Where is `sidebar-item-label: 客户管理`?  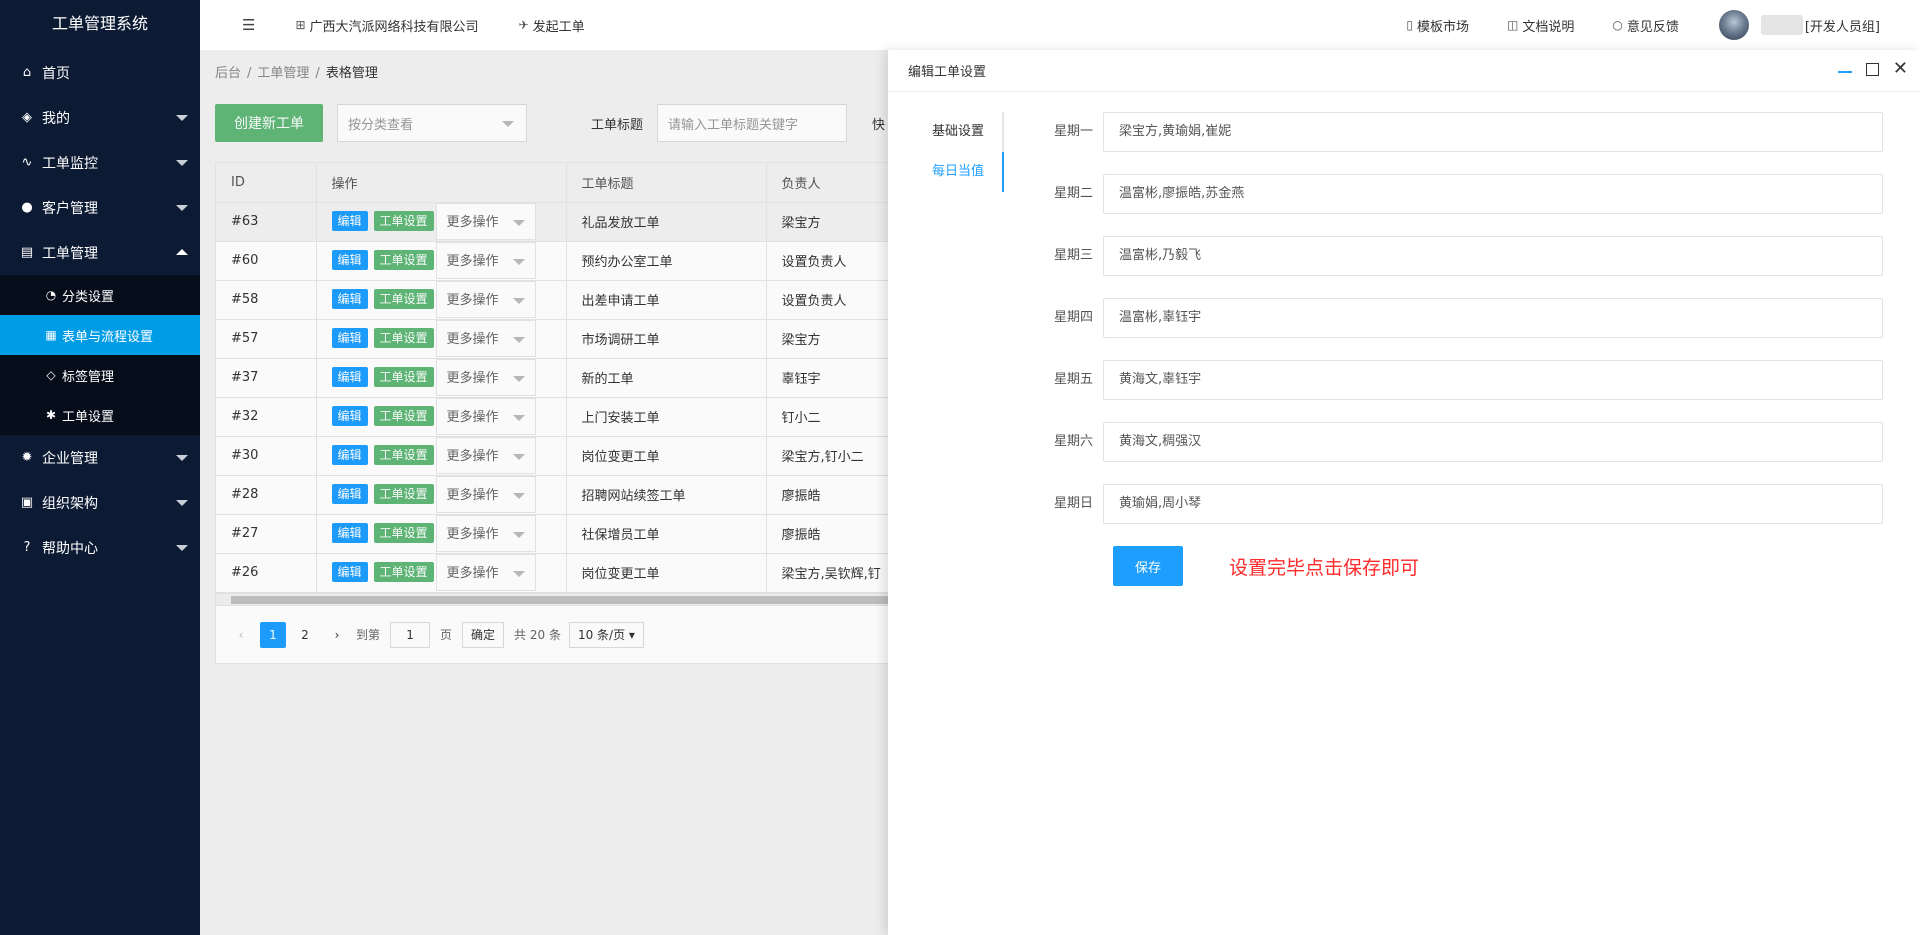 sidebar-item-label: 客户管理 is located at coordinates (70, 208).